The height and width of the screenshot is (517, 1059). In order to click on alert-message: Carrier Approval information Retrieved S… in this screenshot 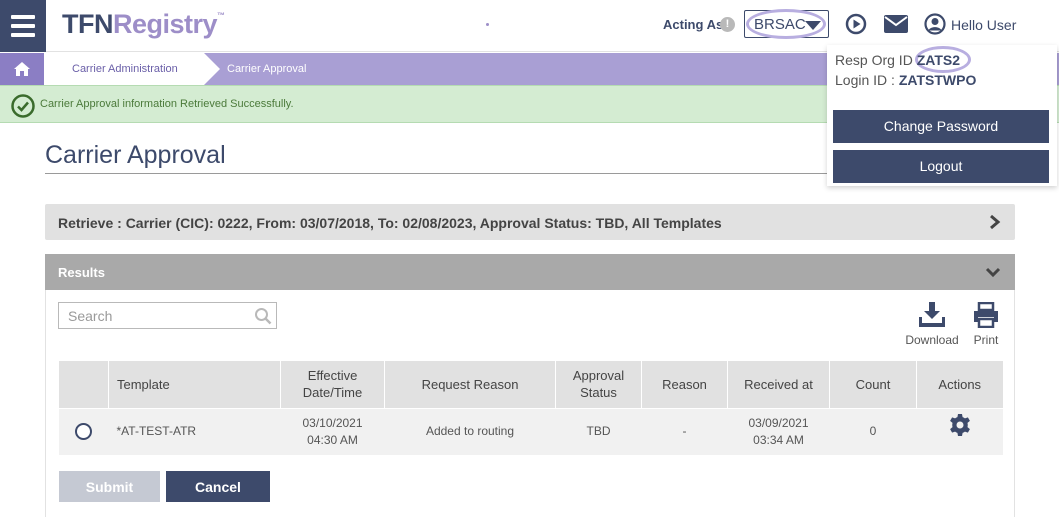, I will do `click(167, 104)`.